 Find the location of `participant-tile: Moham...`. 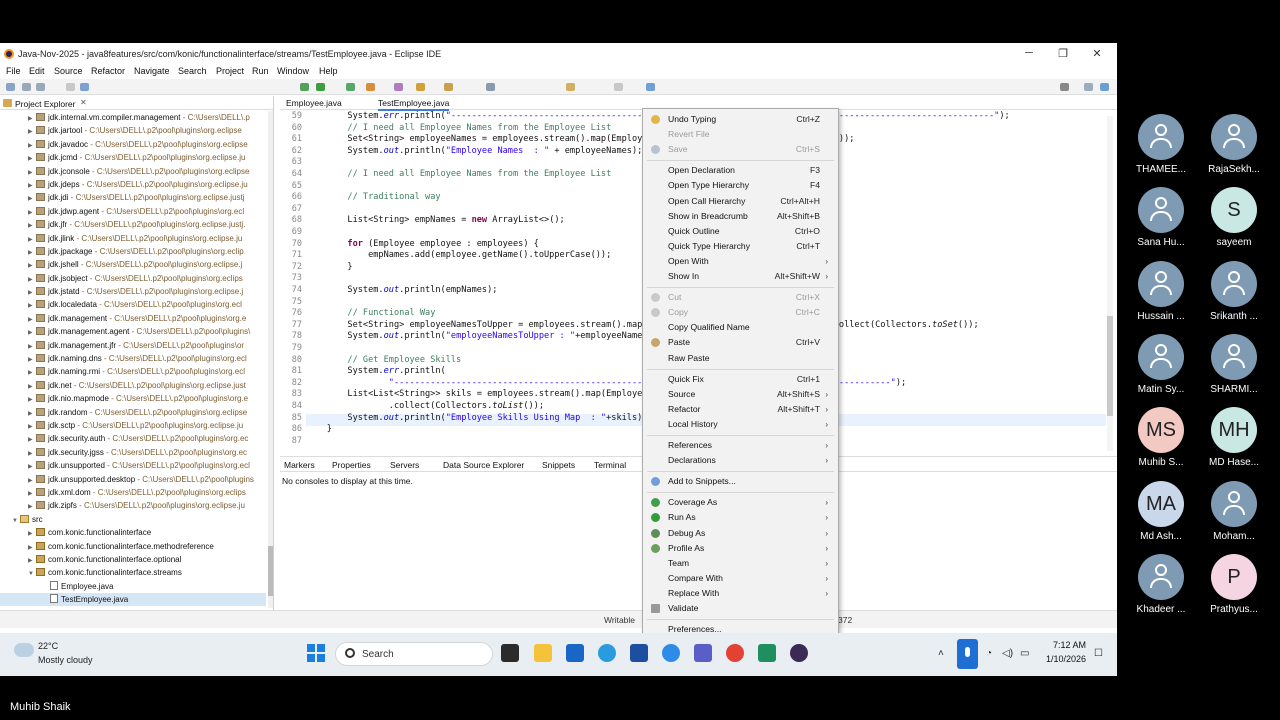

participant-tile: Moham... is located at coordinates (1234, 511).